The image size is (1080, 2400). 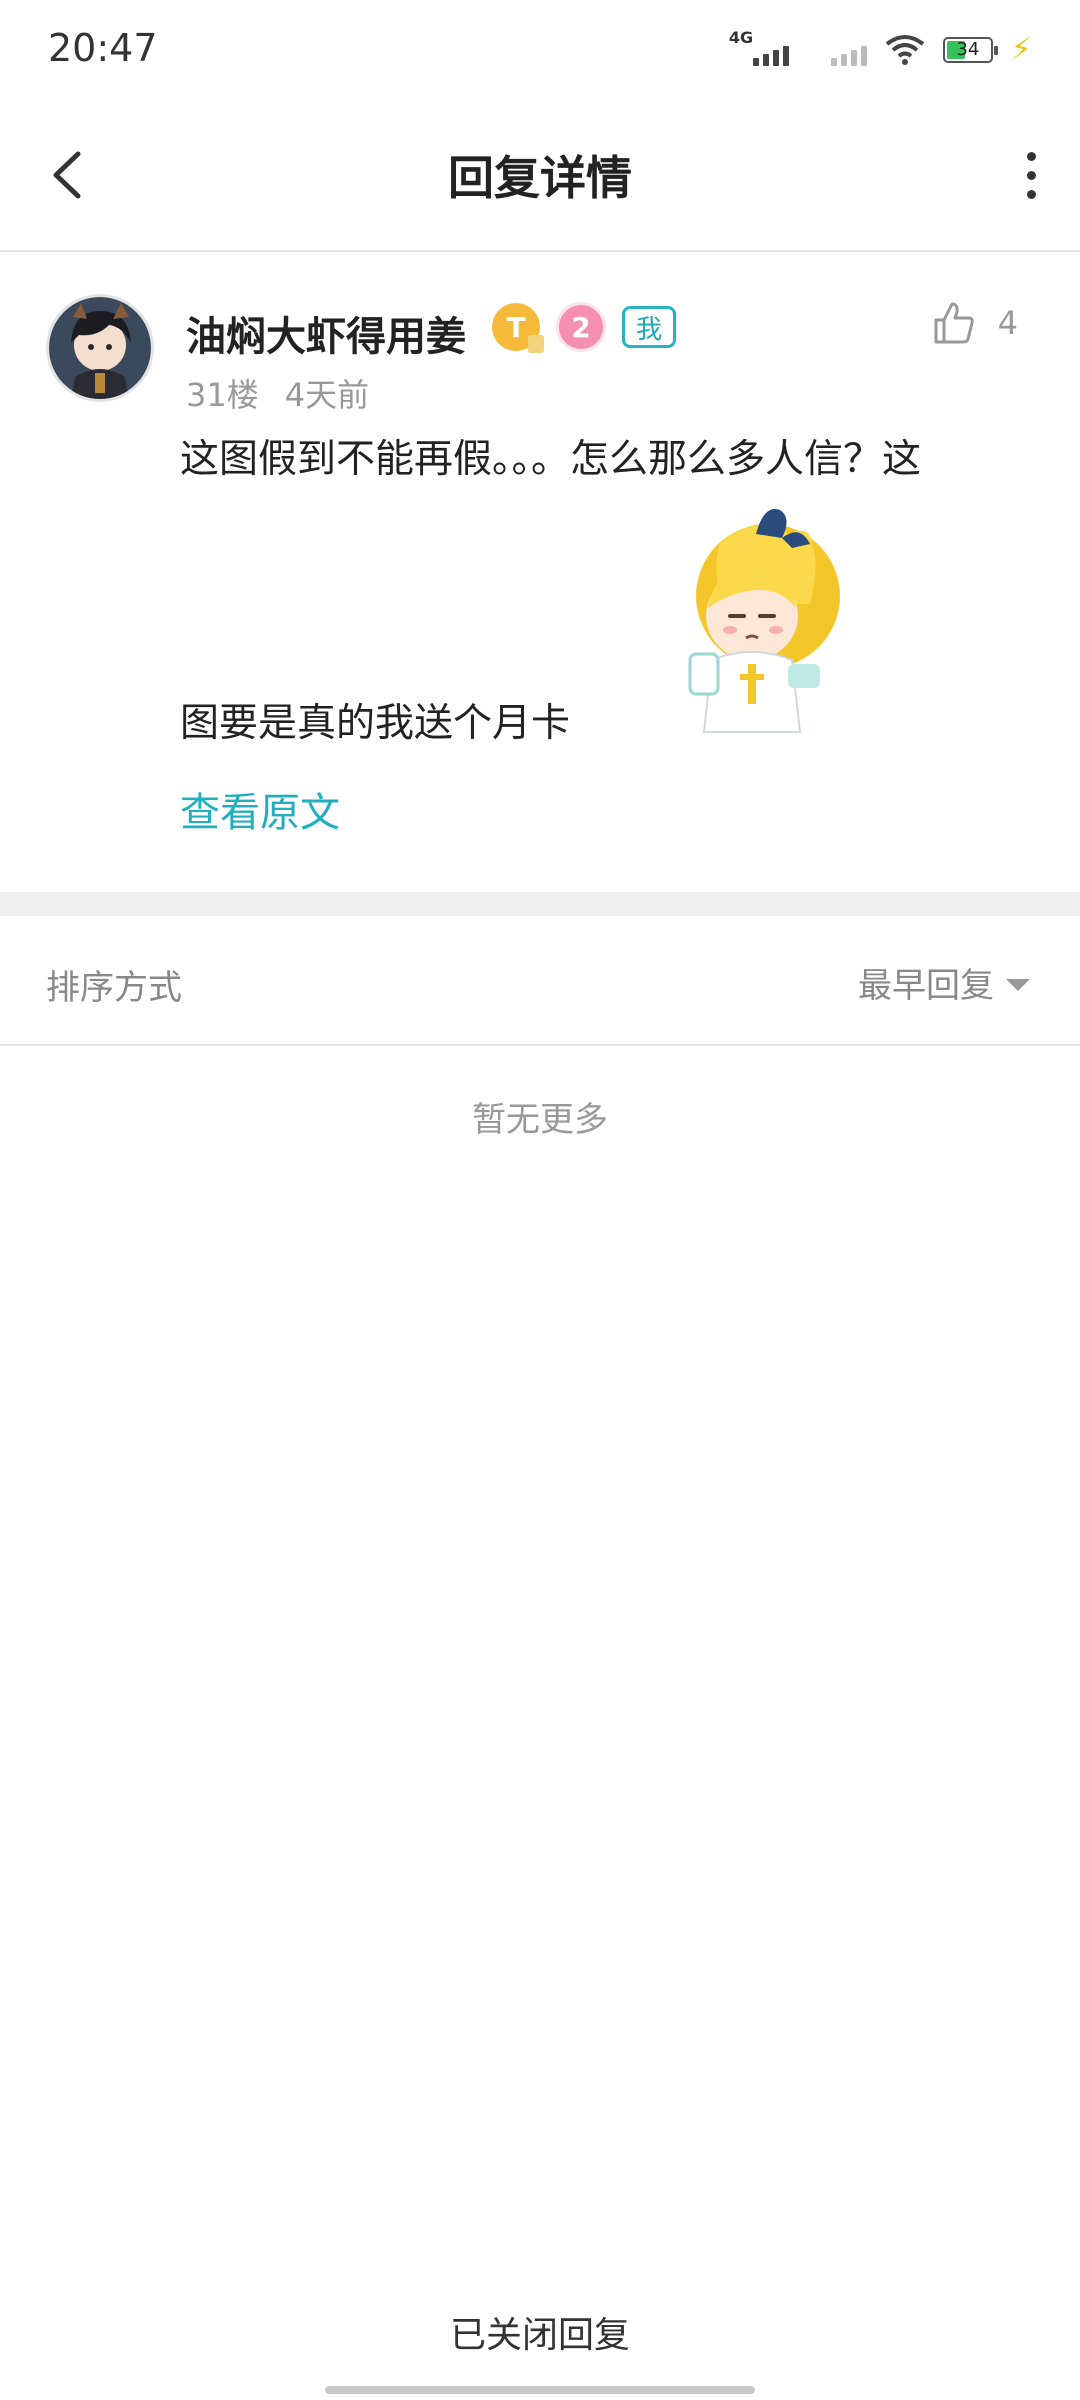 What do you see at coordinates (649, 327) in the screenshot?
I see `me-tag: 我` at bounding box center [649, 327].